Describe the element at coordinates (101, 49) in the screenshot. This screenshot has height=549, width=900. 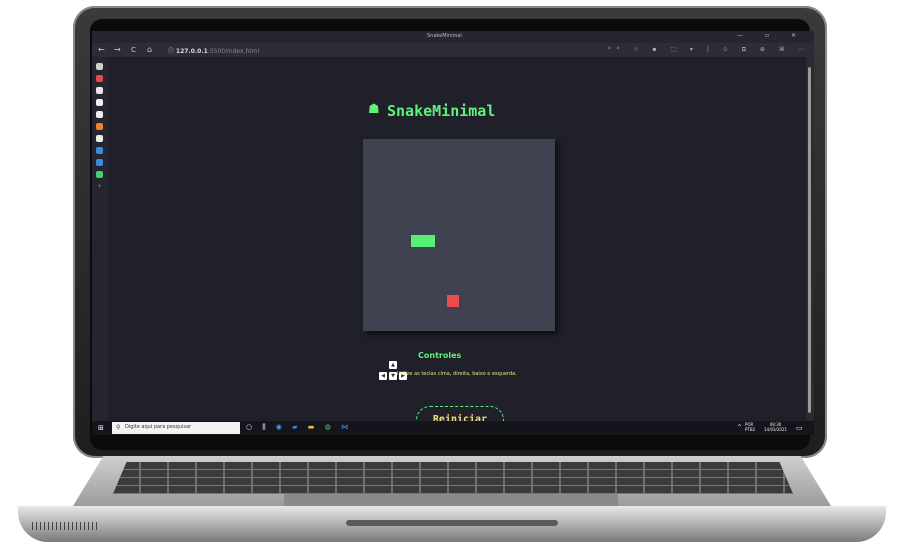
I see `back-icon: ←` at that location.